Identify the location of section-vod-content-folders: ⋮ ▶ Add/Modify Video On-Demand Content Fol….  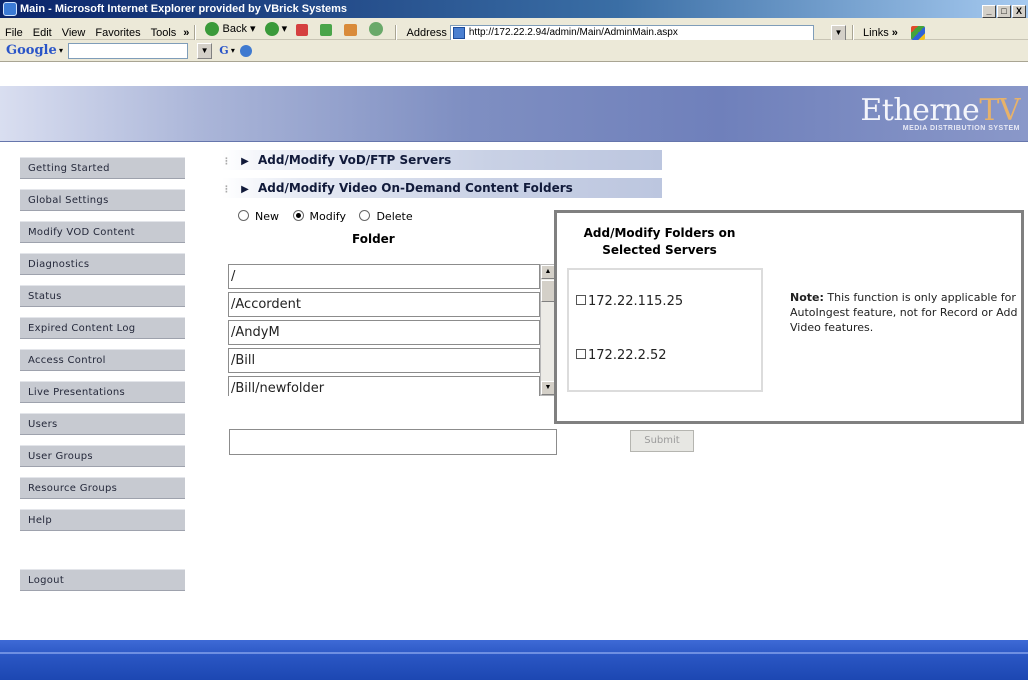
(442, 188).